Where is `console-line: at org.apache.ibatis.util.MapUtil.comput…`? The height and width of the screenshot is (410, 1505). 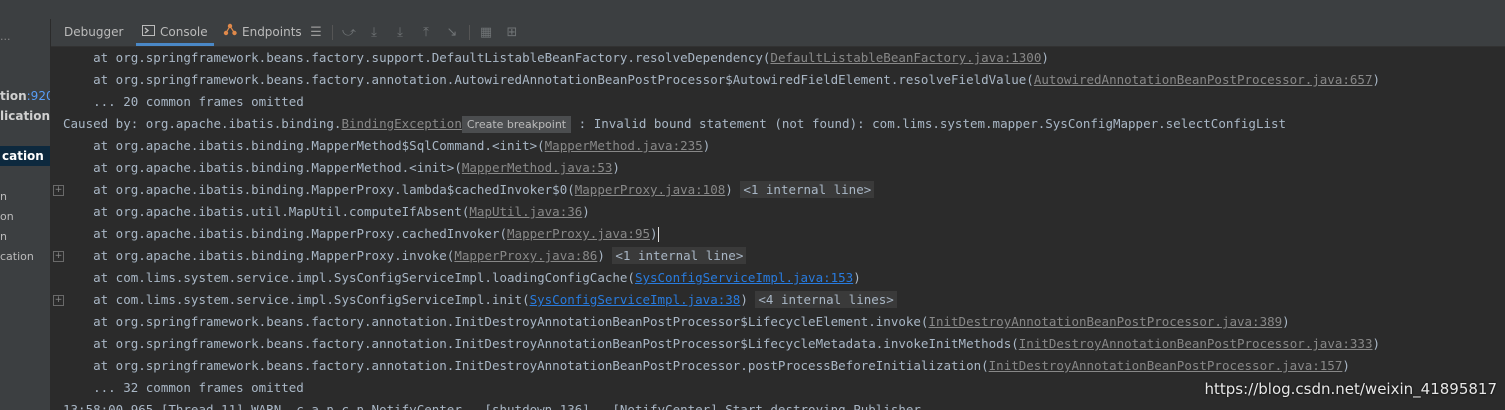
console-line: at org.apache.ibatis.util.MapUtil.comput… is located at coordinates (326, 212).